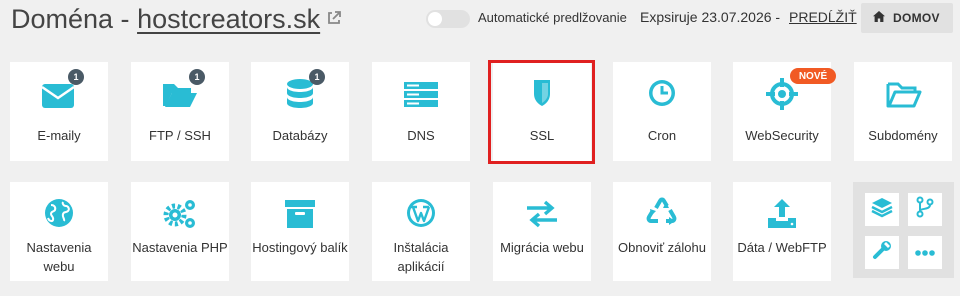 This screenshot has width=960, height=296. I want to click on toggle-knob, so click(435, 19).